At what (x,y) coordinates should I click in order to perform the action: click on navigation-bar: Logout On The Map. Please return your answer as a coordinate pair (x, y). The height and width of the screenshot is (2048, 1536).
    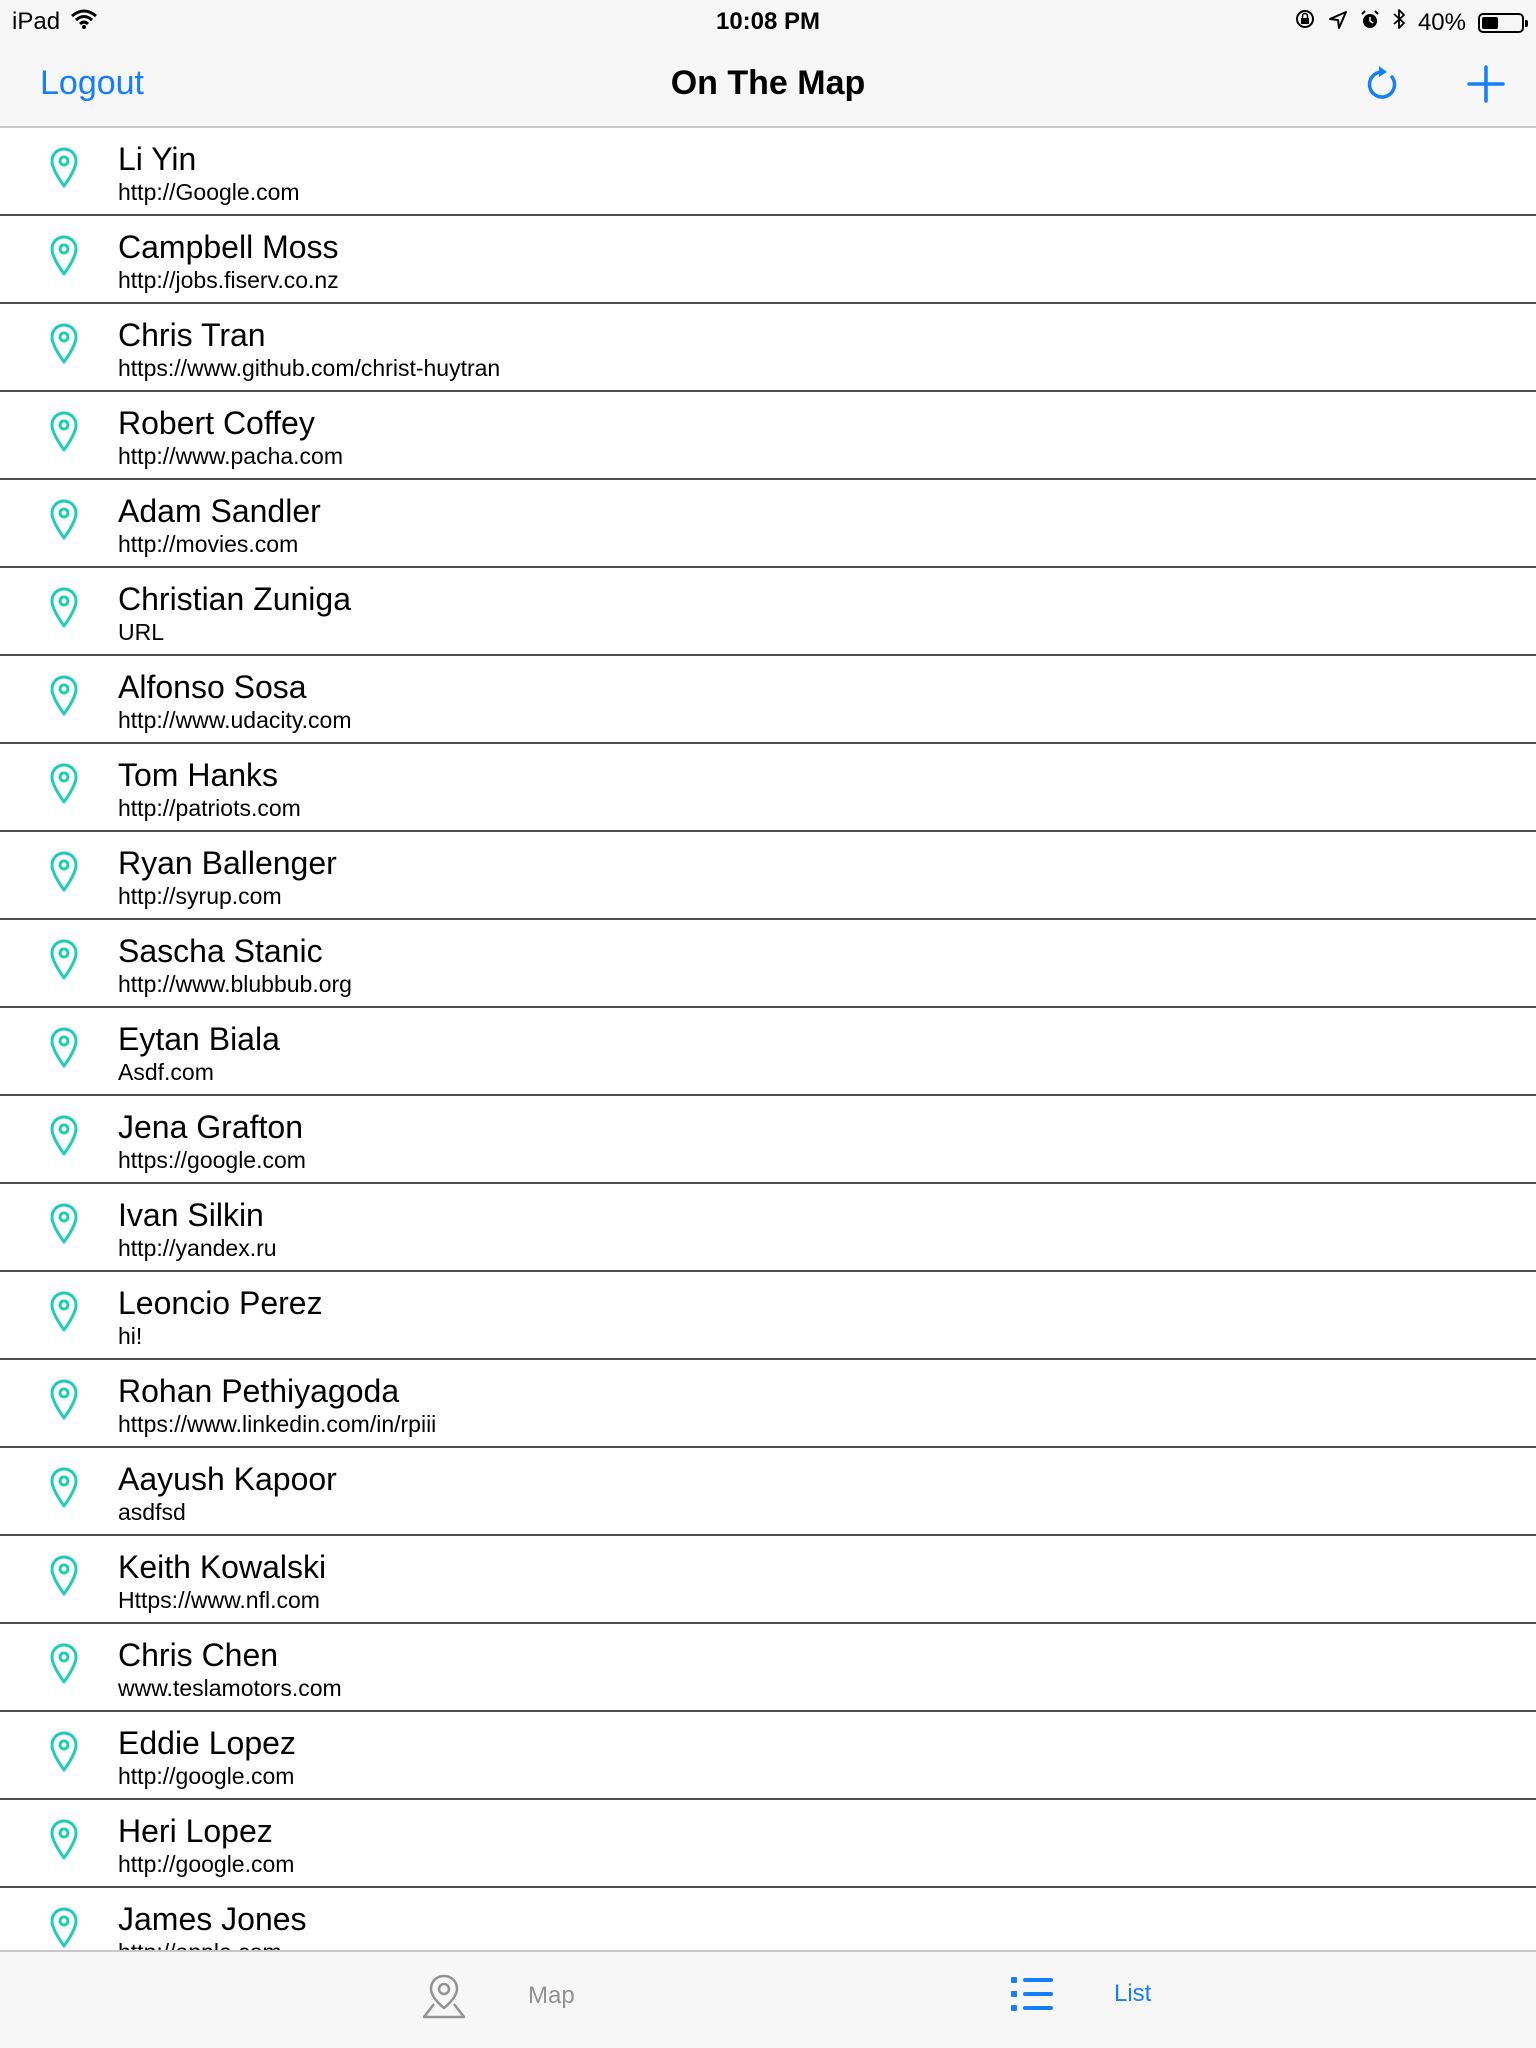
    Looking at the image, I should click on (768, 84).